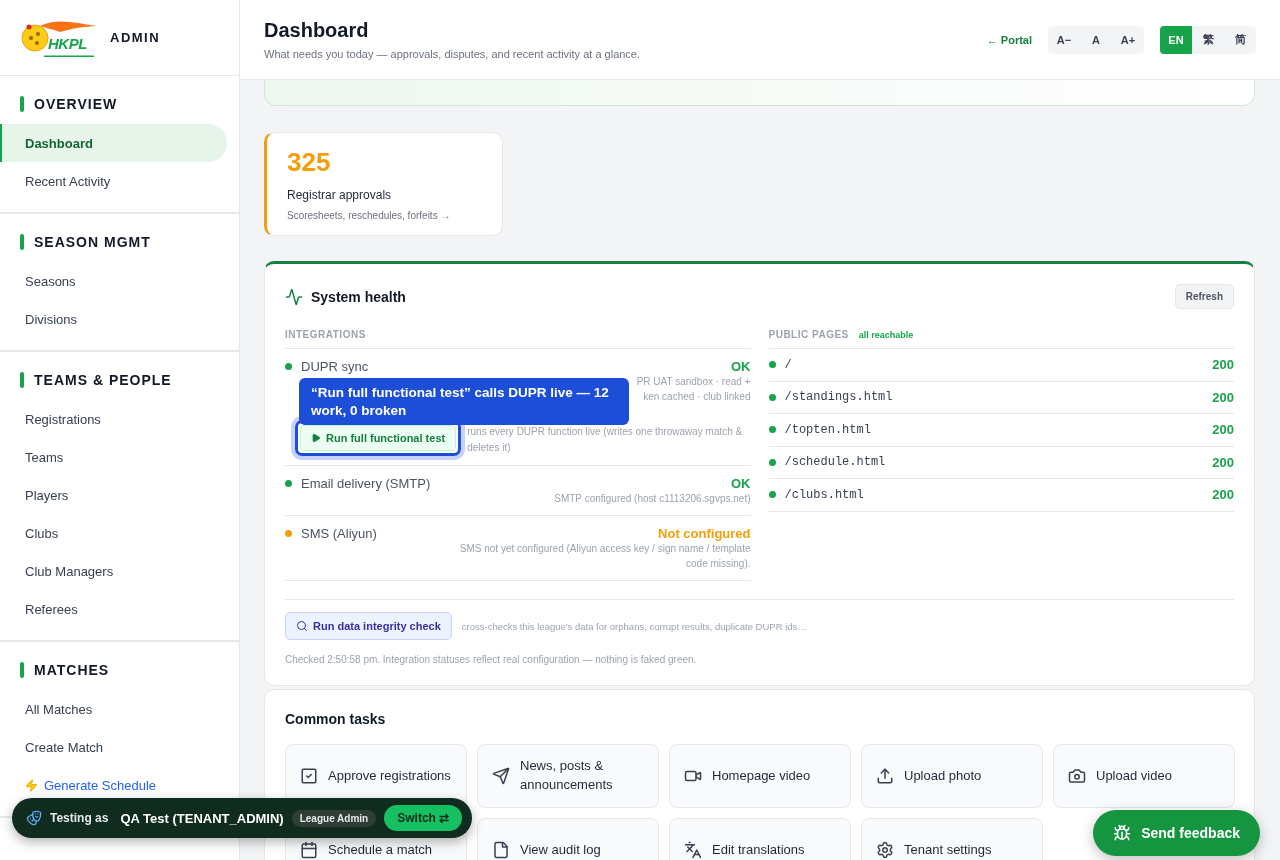 The width and height of the screenshot is (1280, 860). I want to click on task-tile: Upload photo, so click(952, 776).